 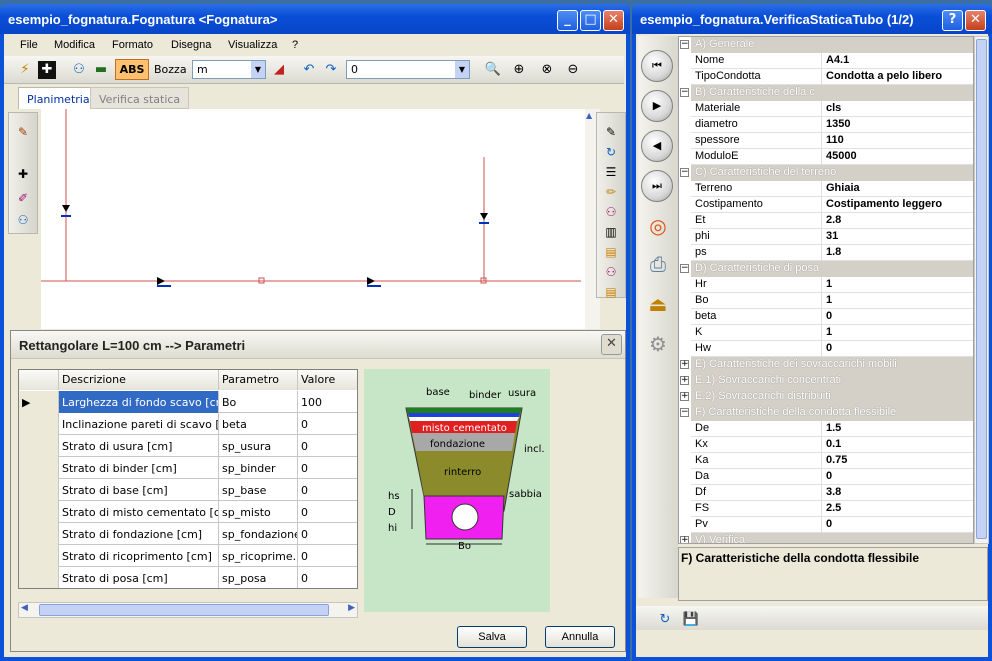 What do you see at coordinates (191, 45) in the screenshot?
I see `menu-disegna: Disegna` at bounding box center [191, 45].